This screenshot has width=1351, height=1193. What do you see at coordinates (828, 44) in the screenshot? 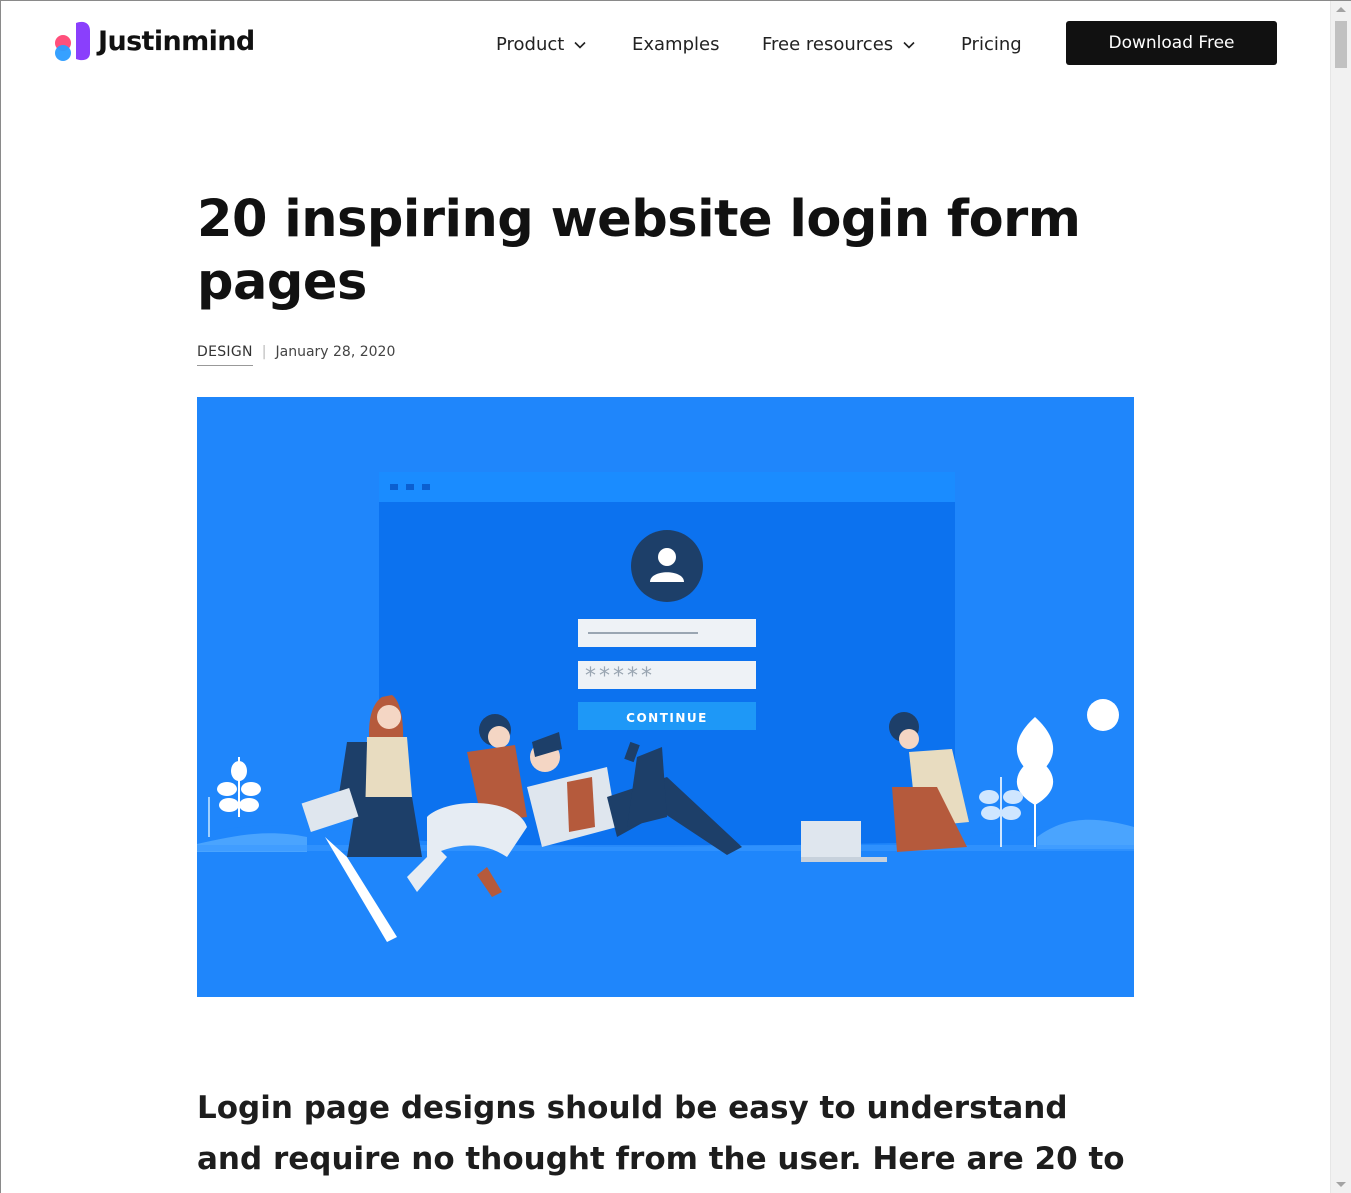
I see `nav-item-label: Free resources` at bounding box center [828, 44].